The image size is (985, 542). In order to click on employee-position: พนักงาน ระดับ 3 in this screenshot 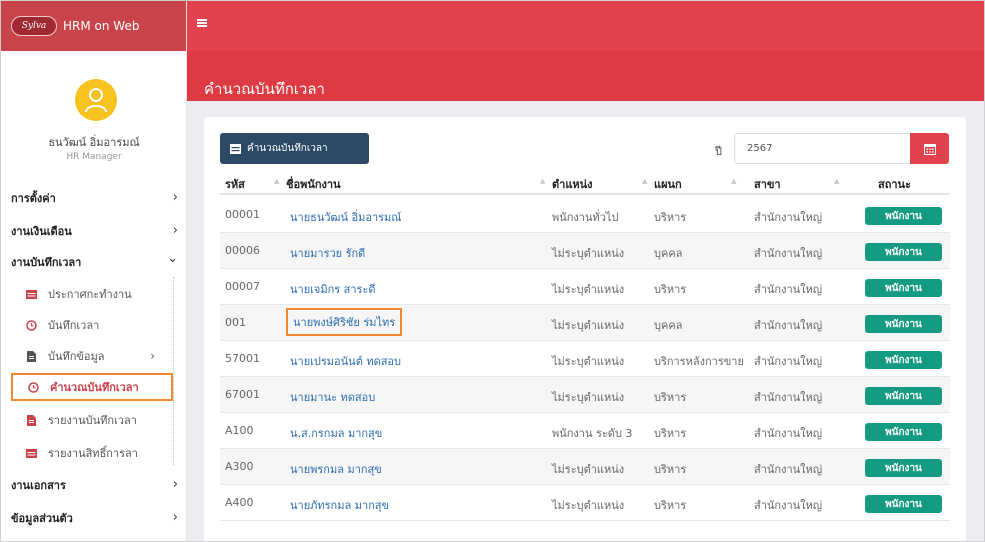, I will do `click(592, 433)`.